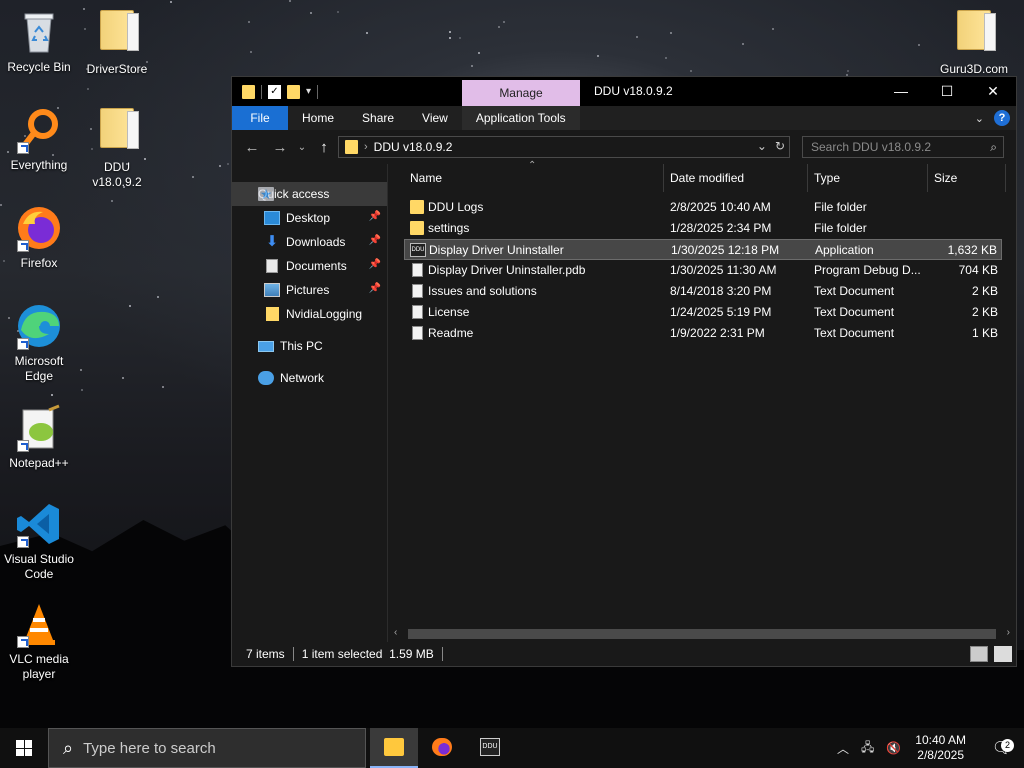  What do you see at coordinates (23, 642) in the screenshot?
I see `shortcut-arrow-icon` at bounding box center [23, 642].